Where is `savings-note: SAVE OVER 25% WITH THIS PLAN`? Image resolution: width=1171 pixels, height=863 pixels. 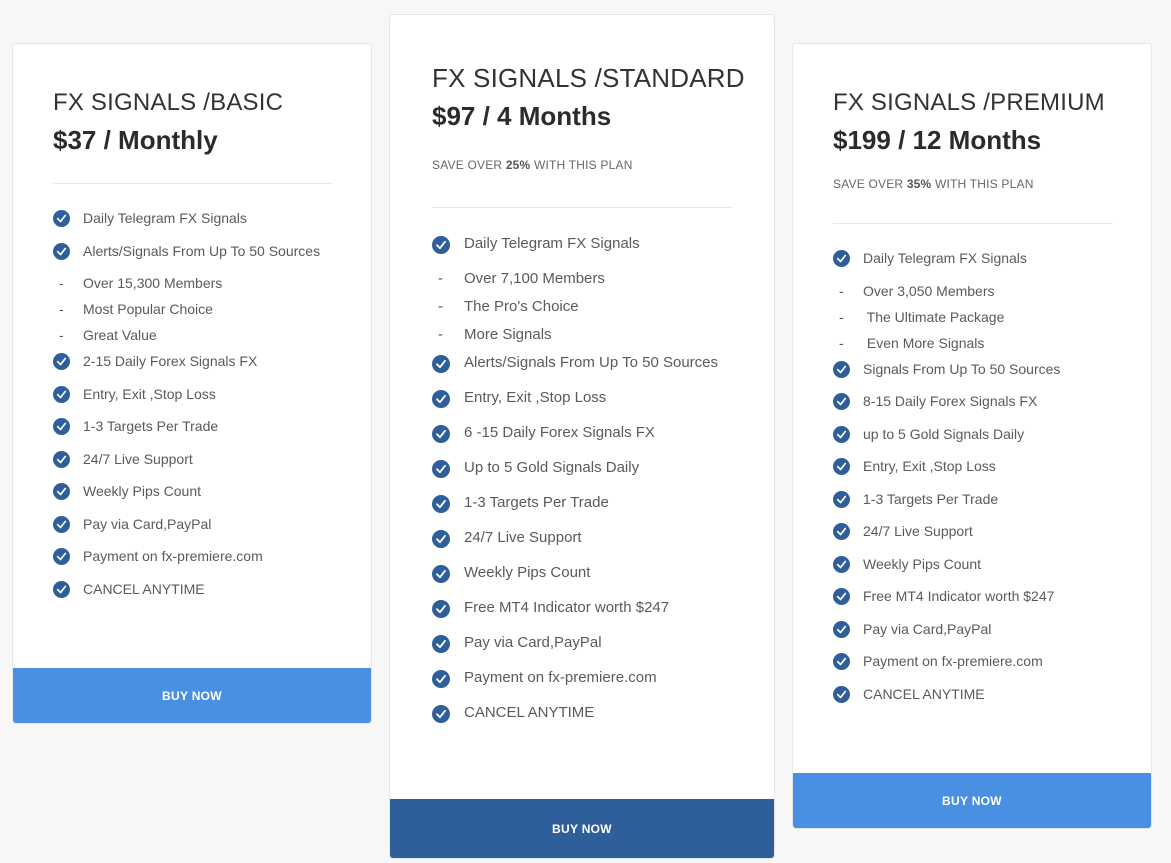 savings-note: SAVE OVER 25% WITH THIS PLAN is located at coordinates (532, 165).